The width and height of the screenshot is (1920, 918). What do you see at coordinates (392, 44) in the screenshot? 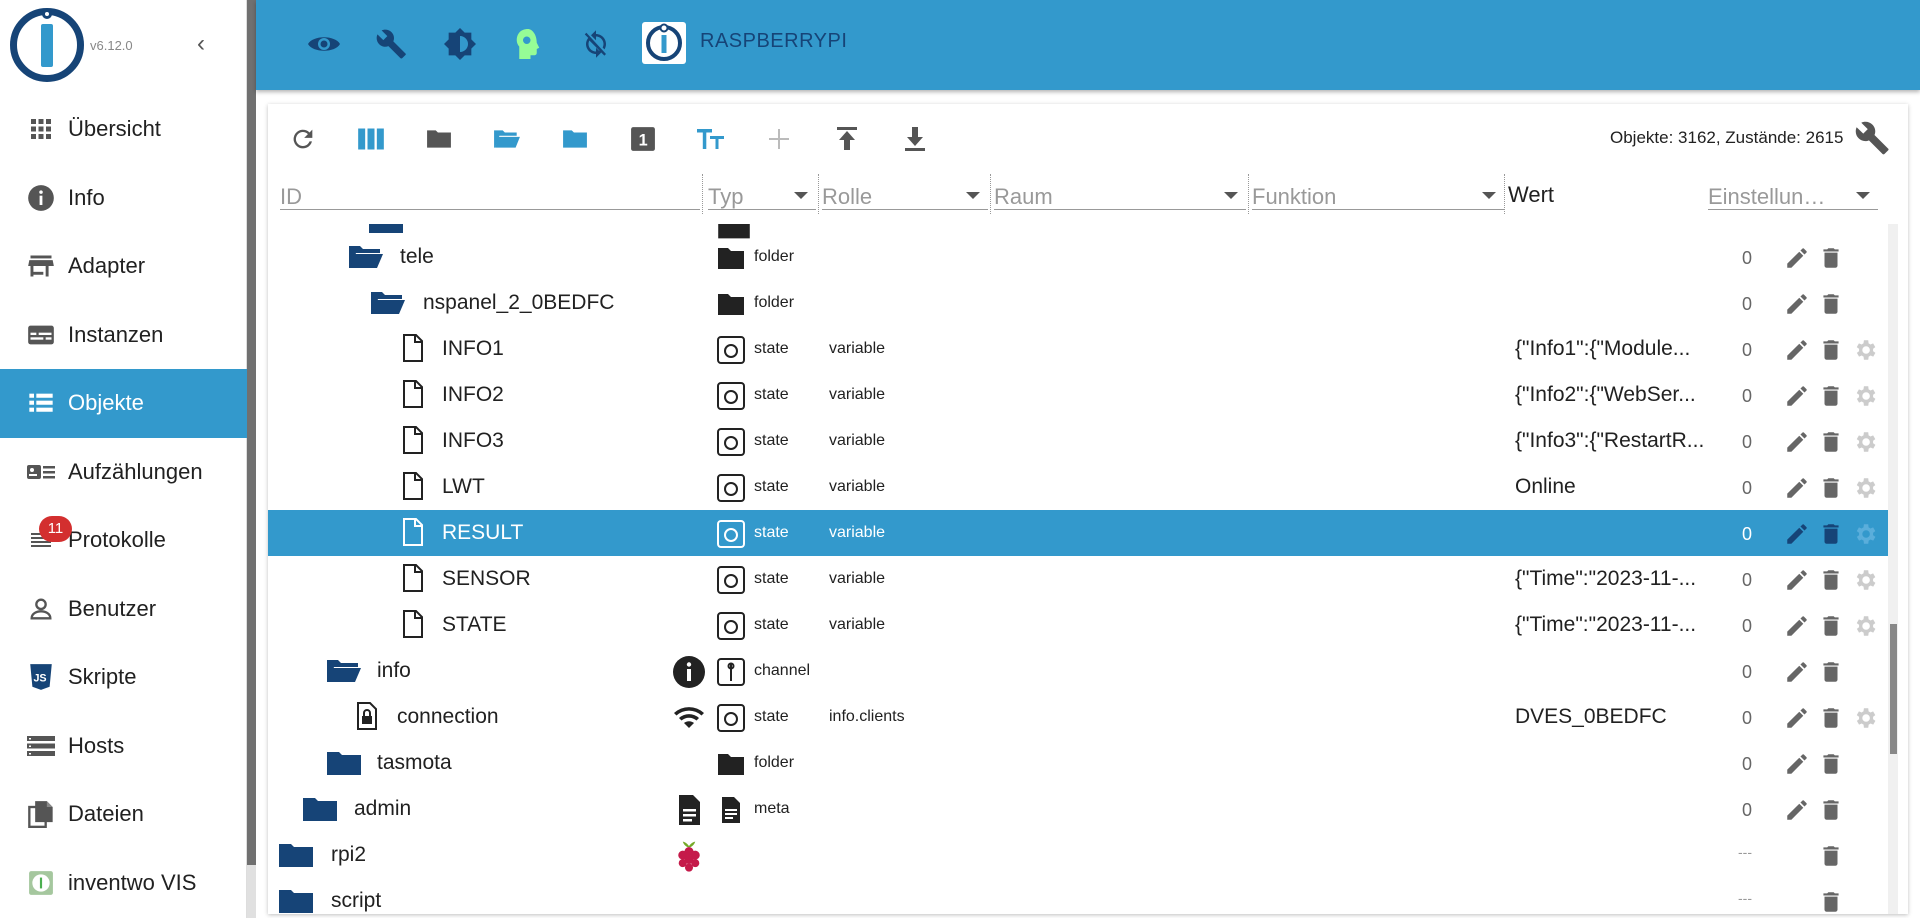
I see `wrench-icon` at bounding box center [392, 44].